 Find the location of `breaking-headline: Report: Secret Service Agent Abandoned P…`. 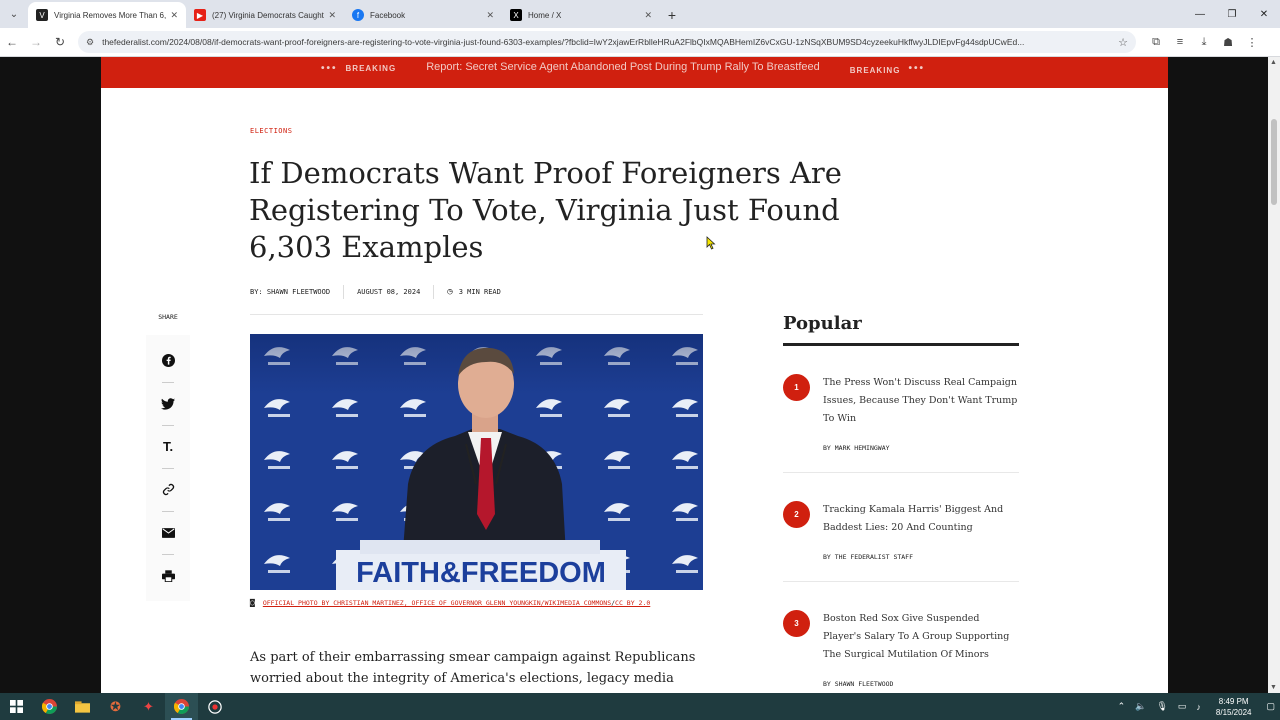

breaking-headline: Report: Secret Service Agent Abandoned P… is located at coordinates (623, 67).